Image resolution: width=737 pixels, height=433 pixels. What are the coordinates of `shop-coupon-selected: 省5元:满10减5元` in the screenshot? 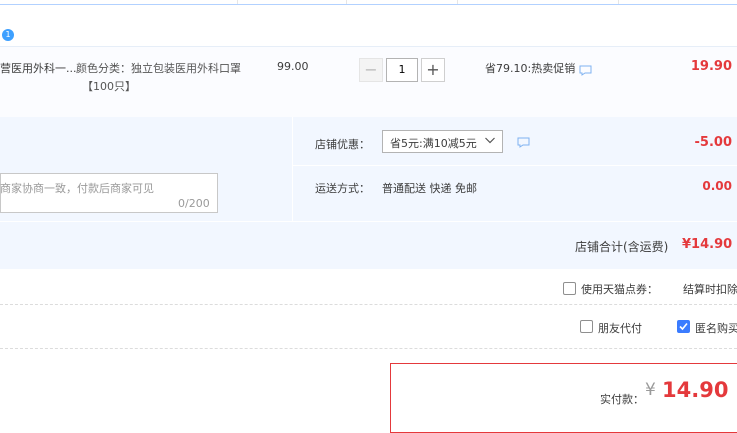 It's located at (433, 143).